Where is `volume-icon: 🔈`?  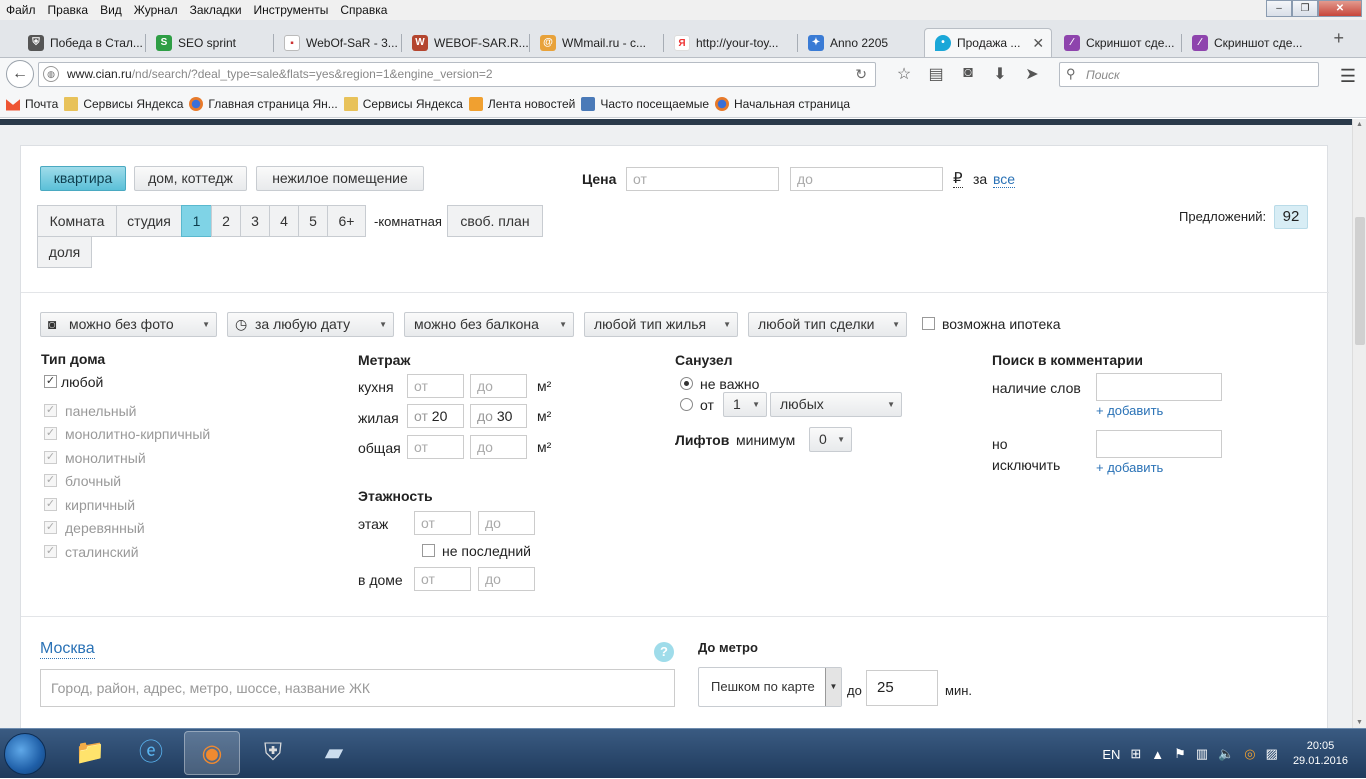
volume-icon: 🔈 is located at coordinates (1226, 754).